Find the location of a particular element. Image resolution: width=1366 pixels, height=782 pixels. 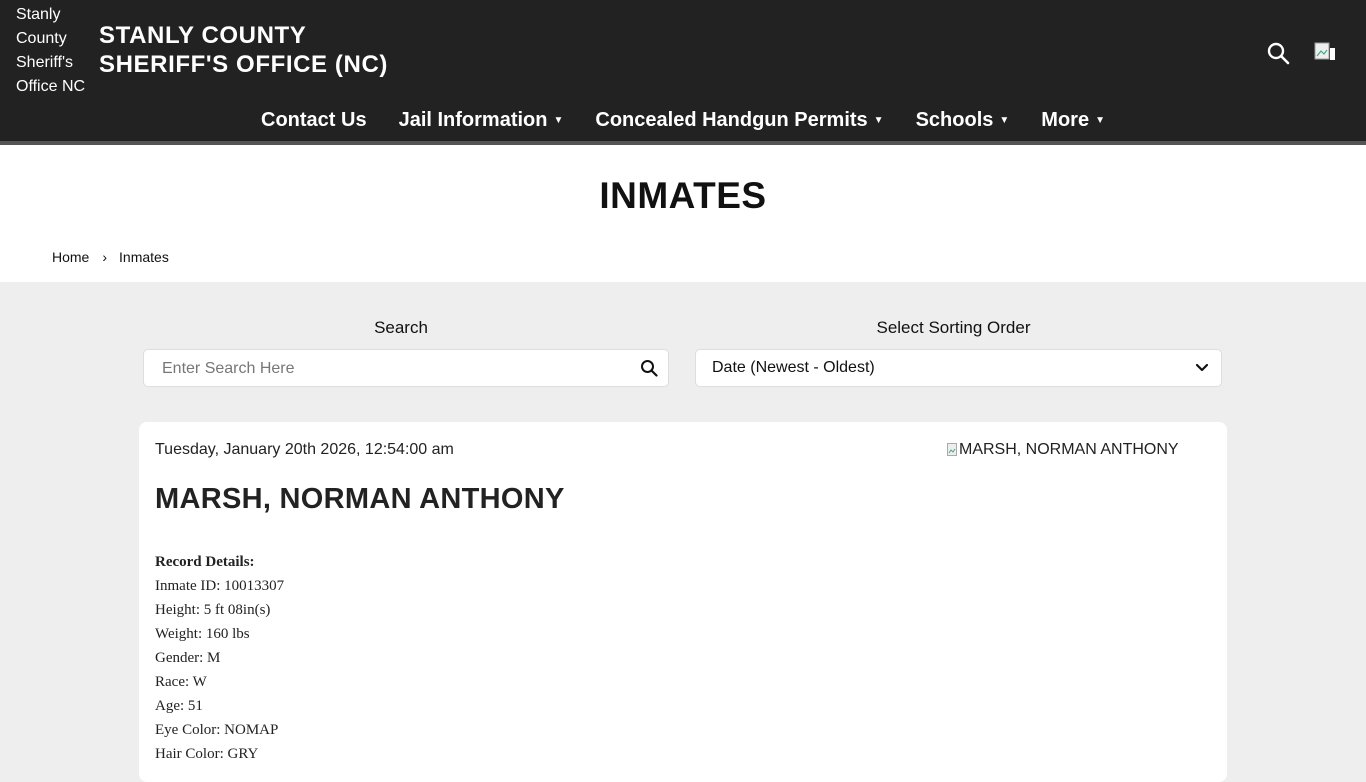

site-title-line2: SHERIFF'S OFFICE (NC) is located at coordinates (243, 64).